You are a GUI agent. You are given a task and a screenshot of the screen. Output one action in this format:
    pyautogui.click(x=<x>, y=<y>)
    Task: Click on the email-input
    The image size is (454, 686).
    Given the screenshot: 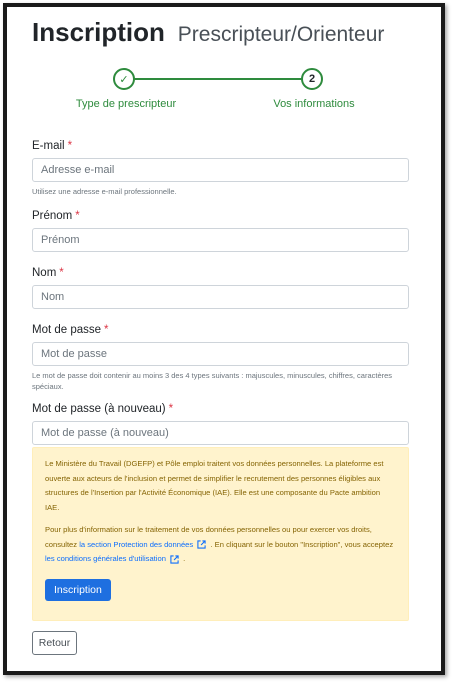 What is the action you would take?
    pyautogui.click(x=220, y=170)
    